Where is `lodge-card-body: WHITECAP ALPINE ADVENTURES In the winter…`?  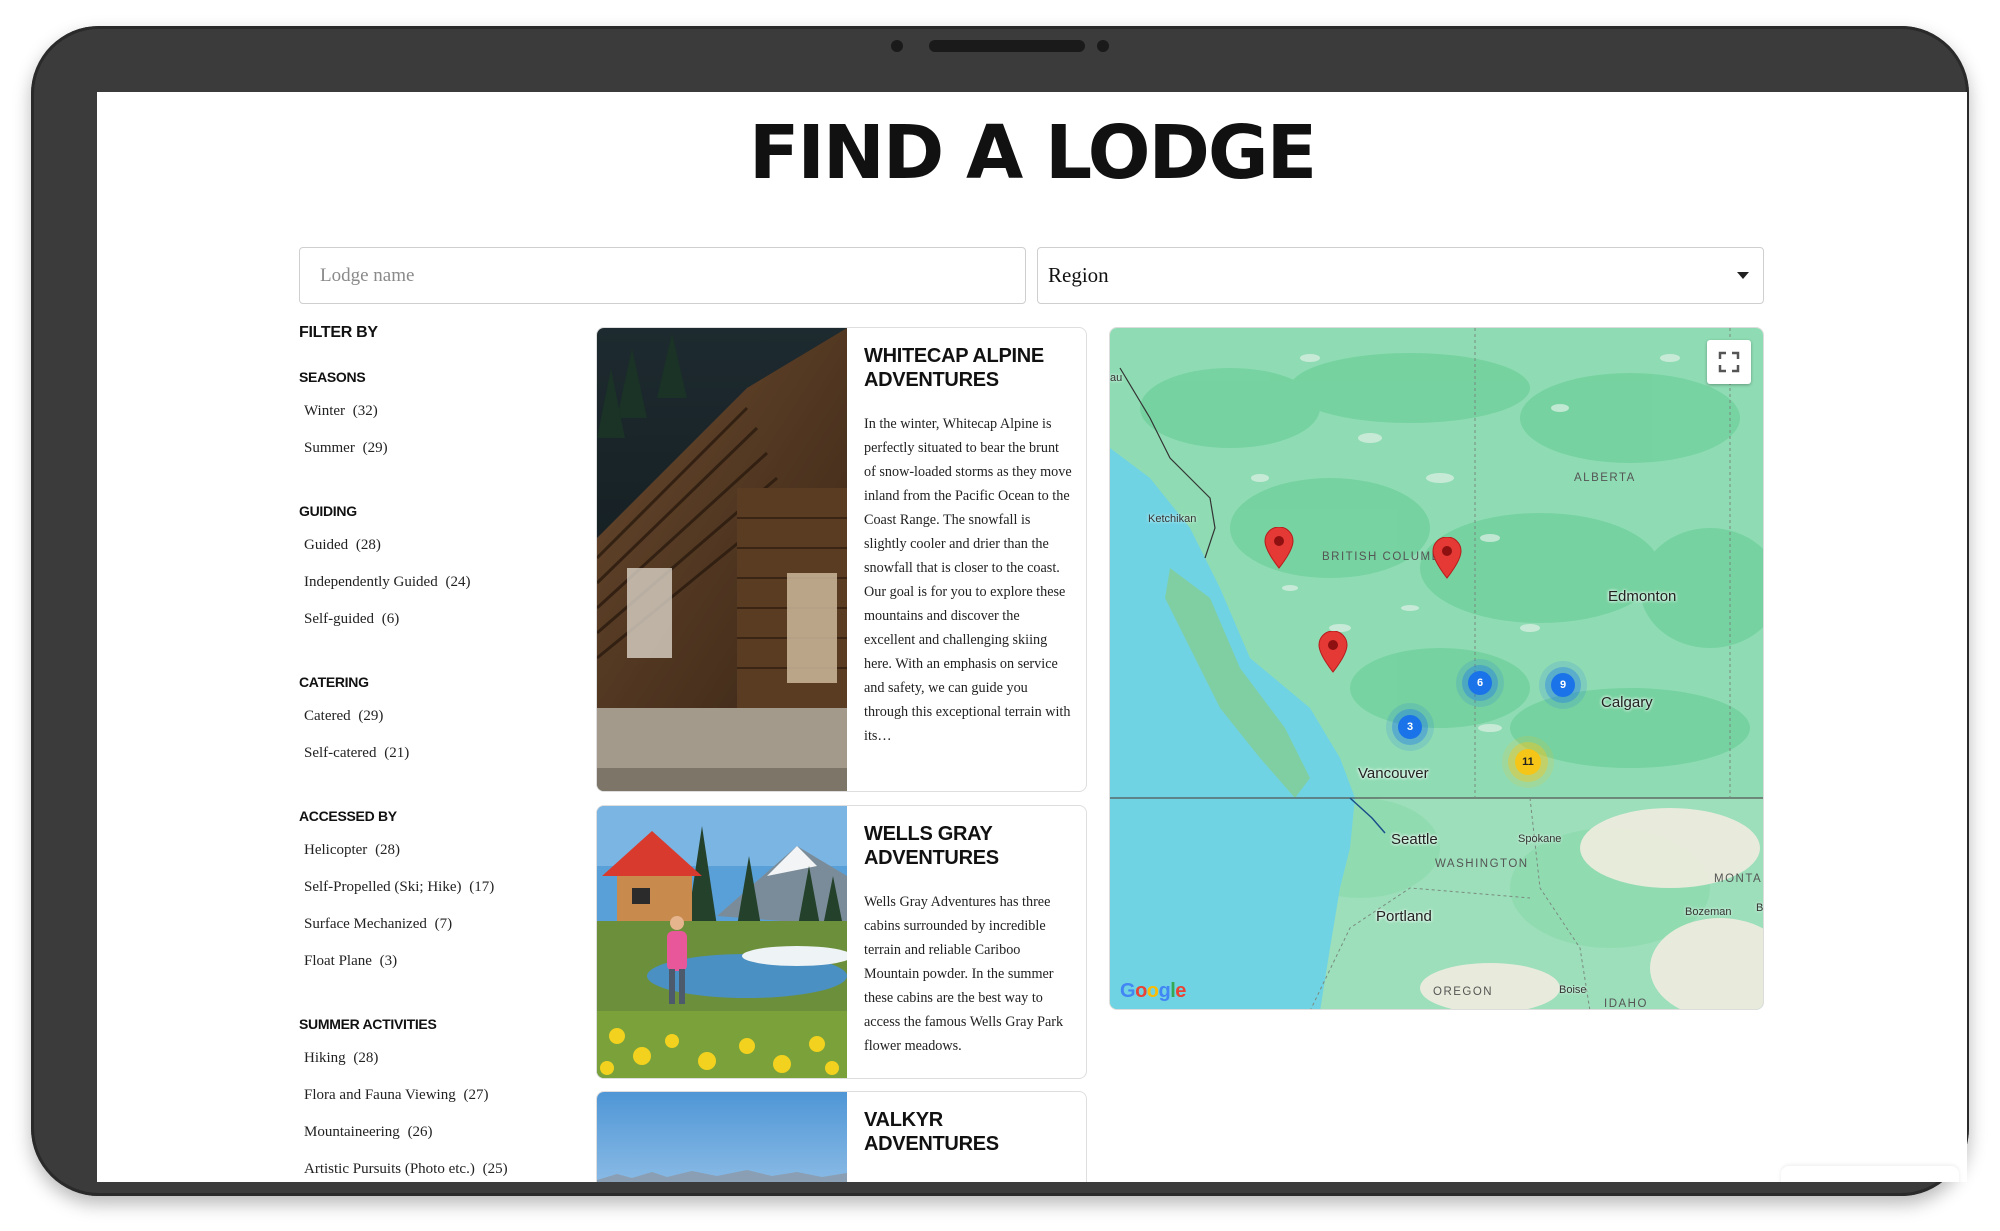 lodge-card-body: WHITECAP ALPINE ADVENTURES In the winter… is located at coordinates (966, 559).